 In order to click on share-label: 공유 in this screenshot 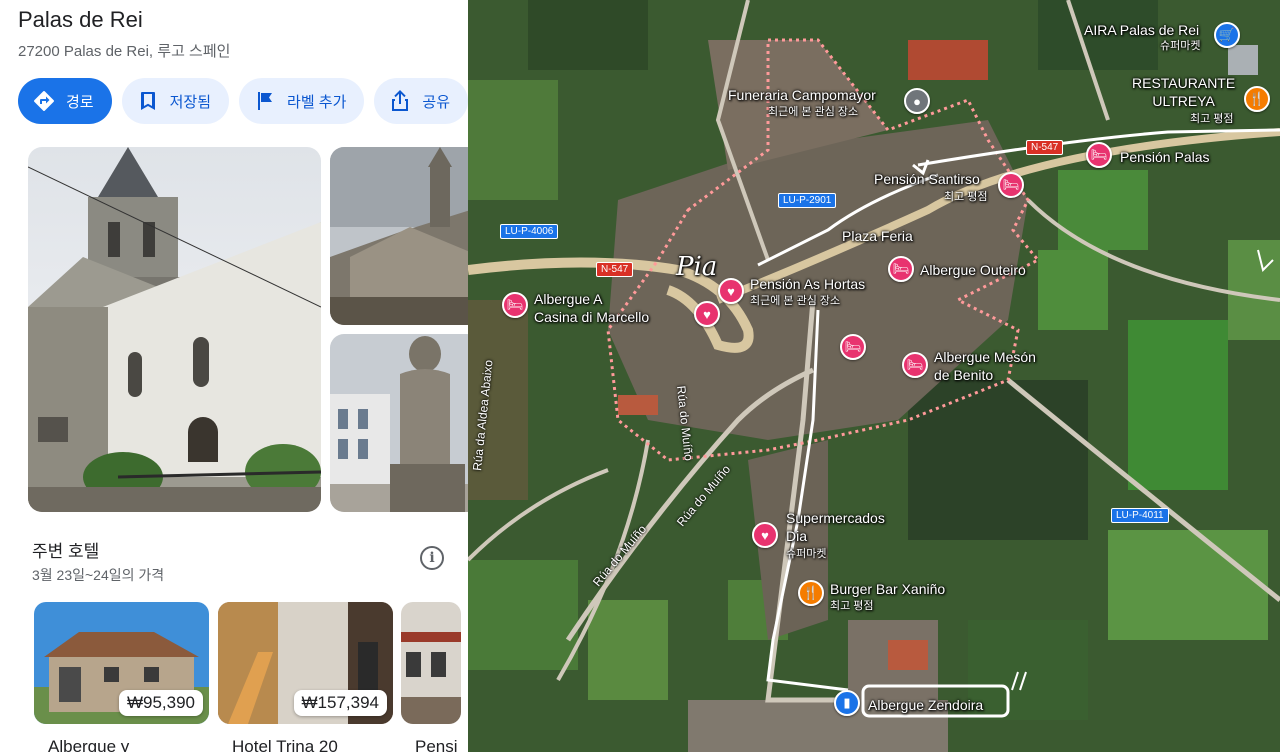, I will do `click(436, 102)`.